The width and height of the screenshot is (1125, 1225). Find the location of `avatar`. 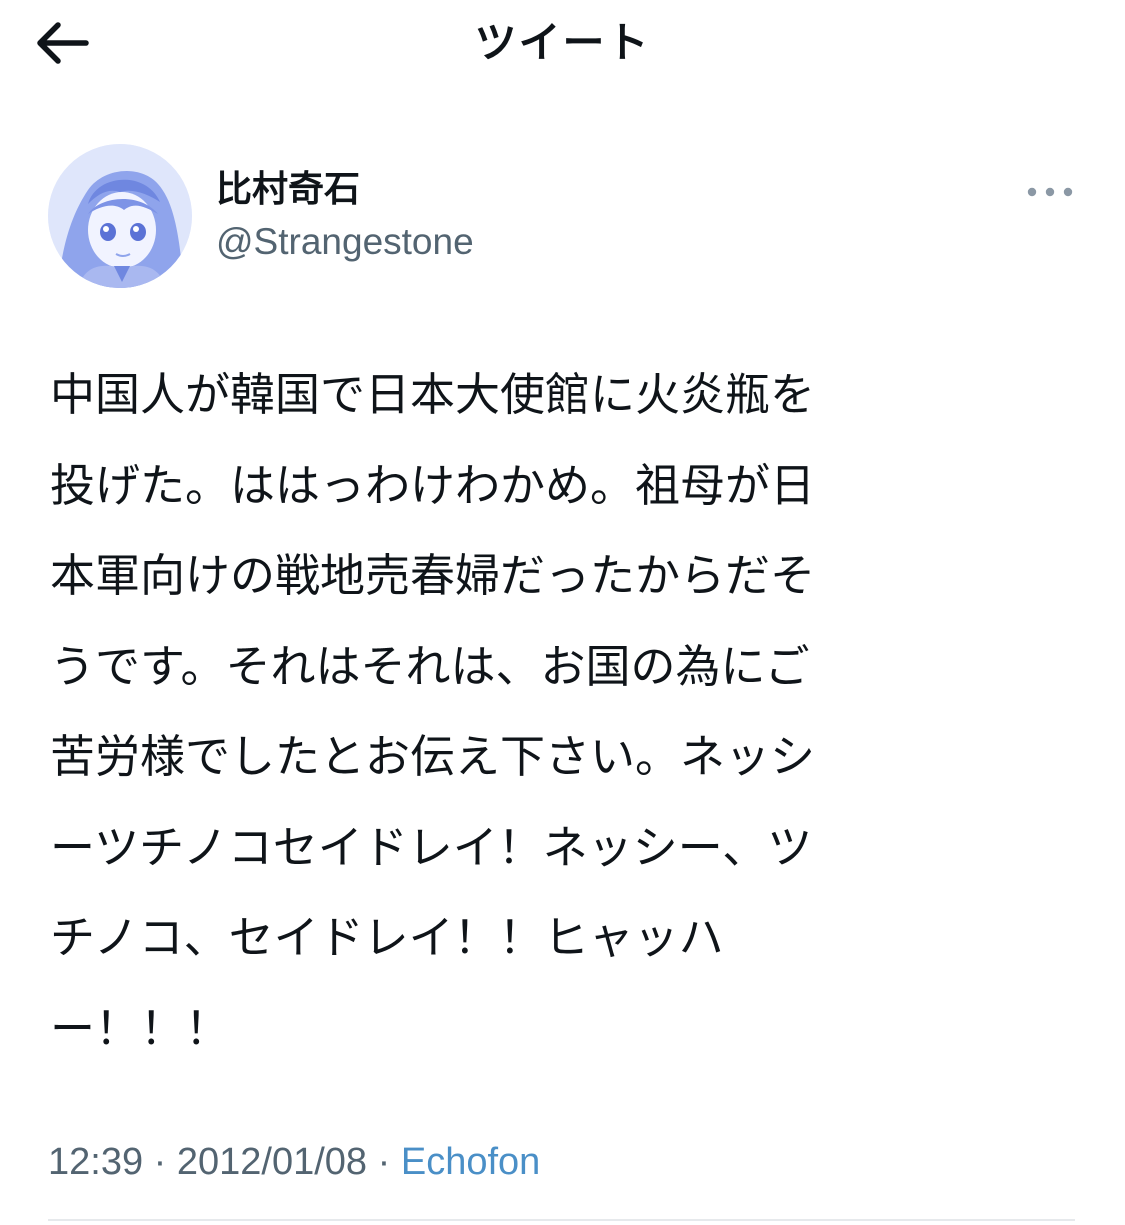

avatar is located at coordinates (120, 216).